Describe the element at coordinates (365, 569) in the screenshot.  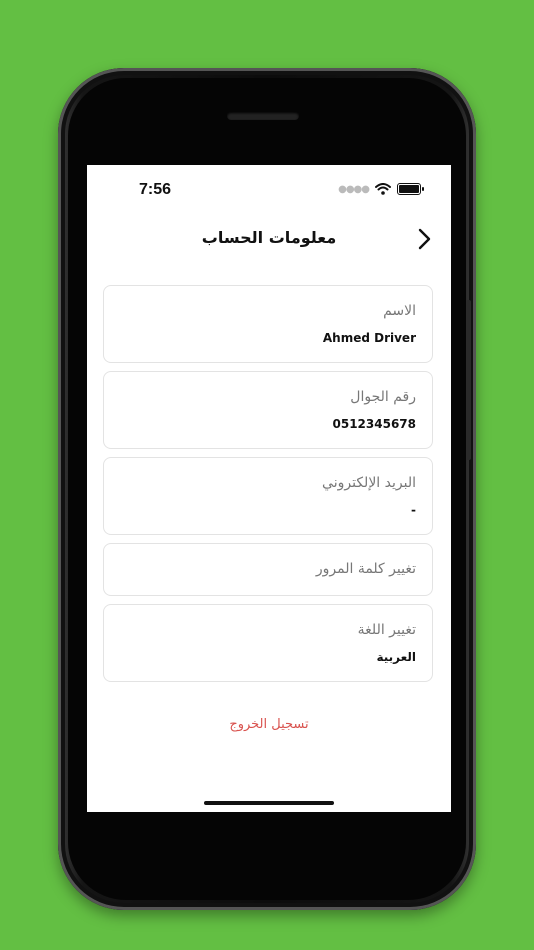
I see `field-label: تغيير كلمة المرور` at that location.